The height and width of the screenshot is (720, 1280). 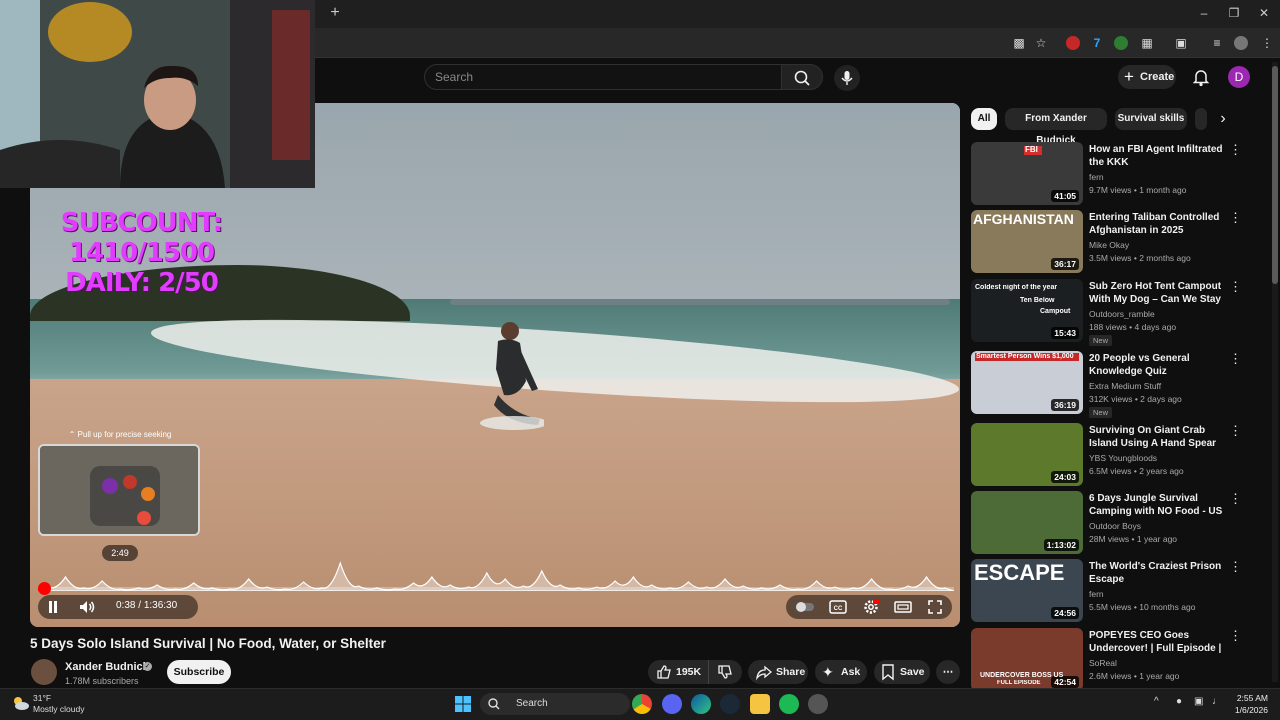 What do you see at coordinates (53, 607) in the screenshot?
I see `pause-button` at bounding box center [53, 607].